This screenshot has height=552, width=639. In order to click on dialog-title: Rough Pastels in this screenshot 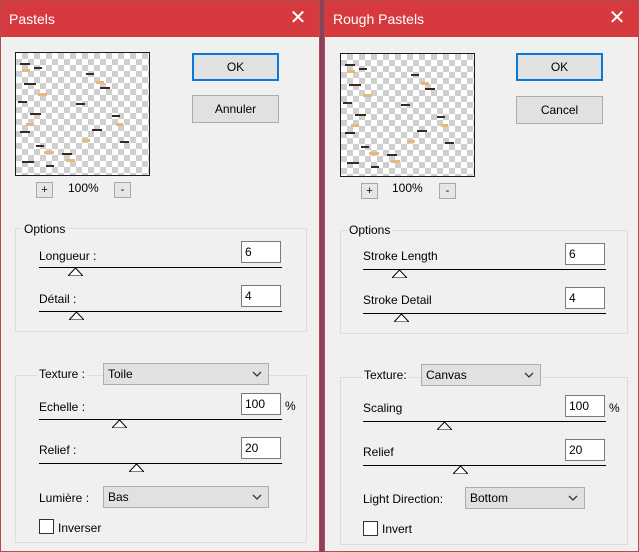, I will do `click(379, 19)`.